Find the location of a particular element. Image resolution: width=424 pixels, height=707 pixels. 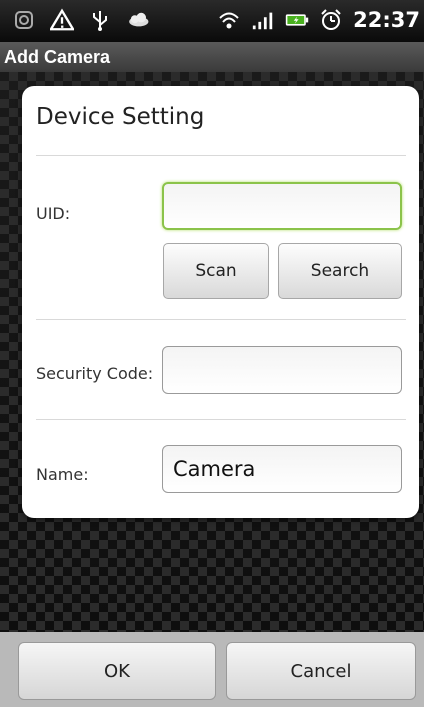

uid-input is located at coordinates (282, 206).